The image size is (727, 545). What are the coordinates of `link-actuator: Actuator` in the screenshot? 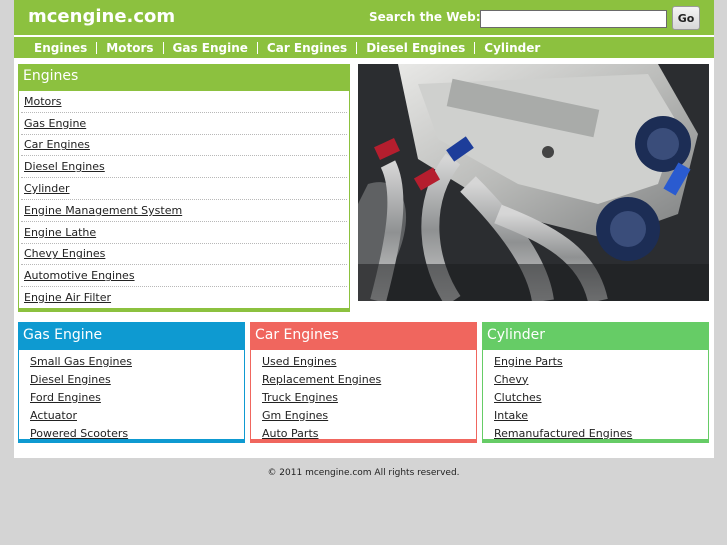 It's located at (53, 415).